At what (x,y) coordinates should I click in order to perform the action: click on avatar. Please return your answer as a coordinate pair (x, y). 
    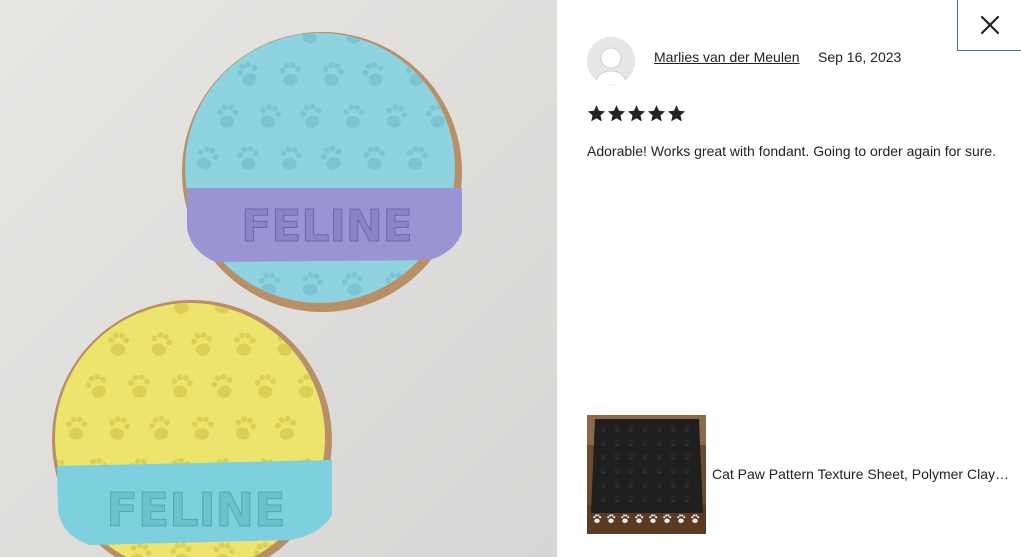
    Looking at the image, I should click on (611, 61).